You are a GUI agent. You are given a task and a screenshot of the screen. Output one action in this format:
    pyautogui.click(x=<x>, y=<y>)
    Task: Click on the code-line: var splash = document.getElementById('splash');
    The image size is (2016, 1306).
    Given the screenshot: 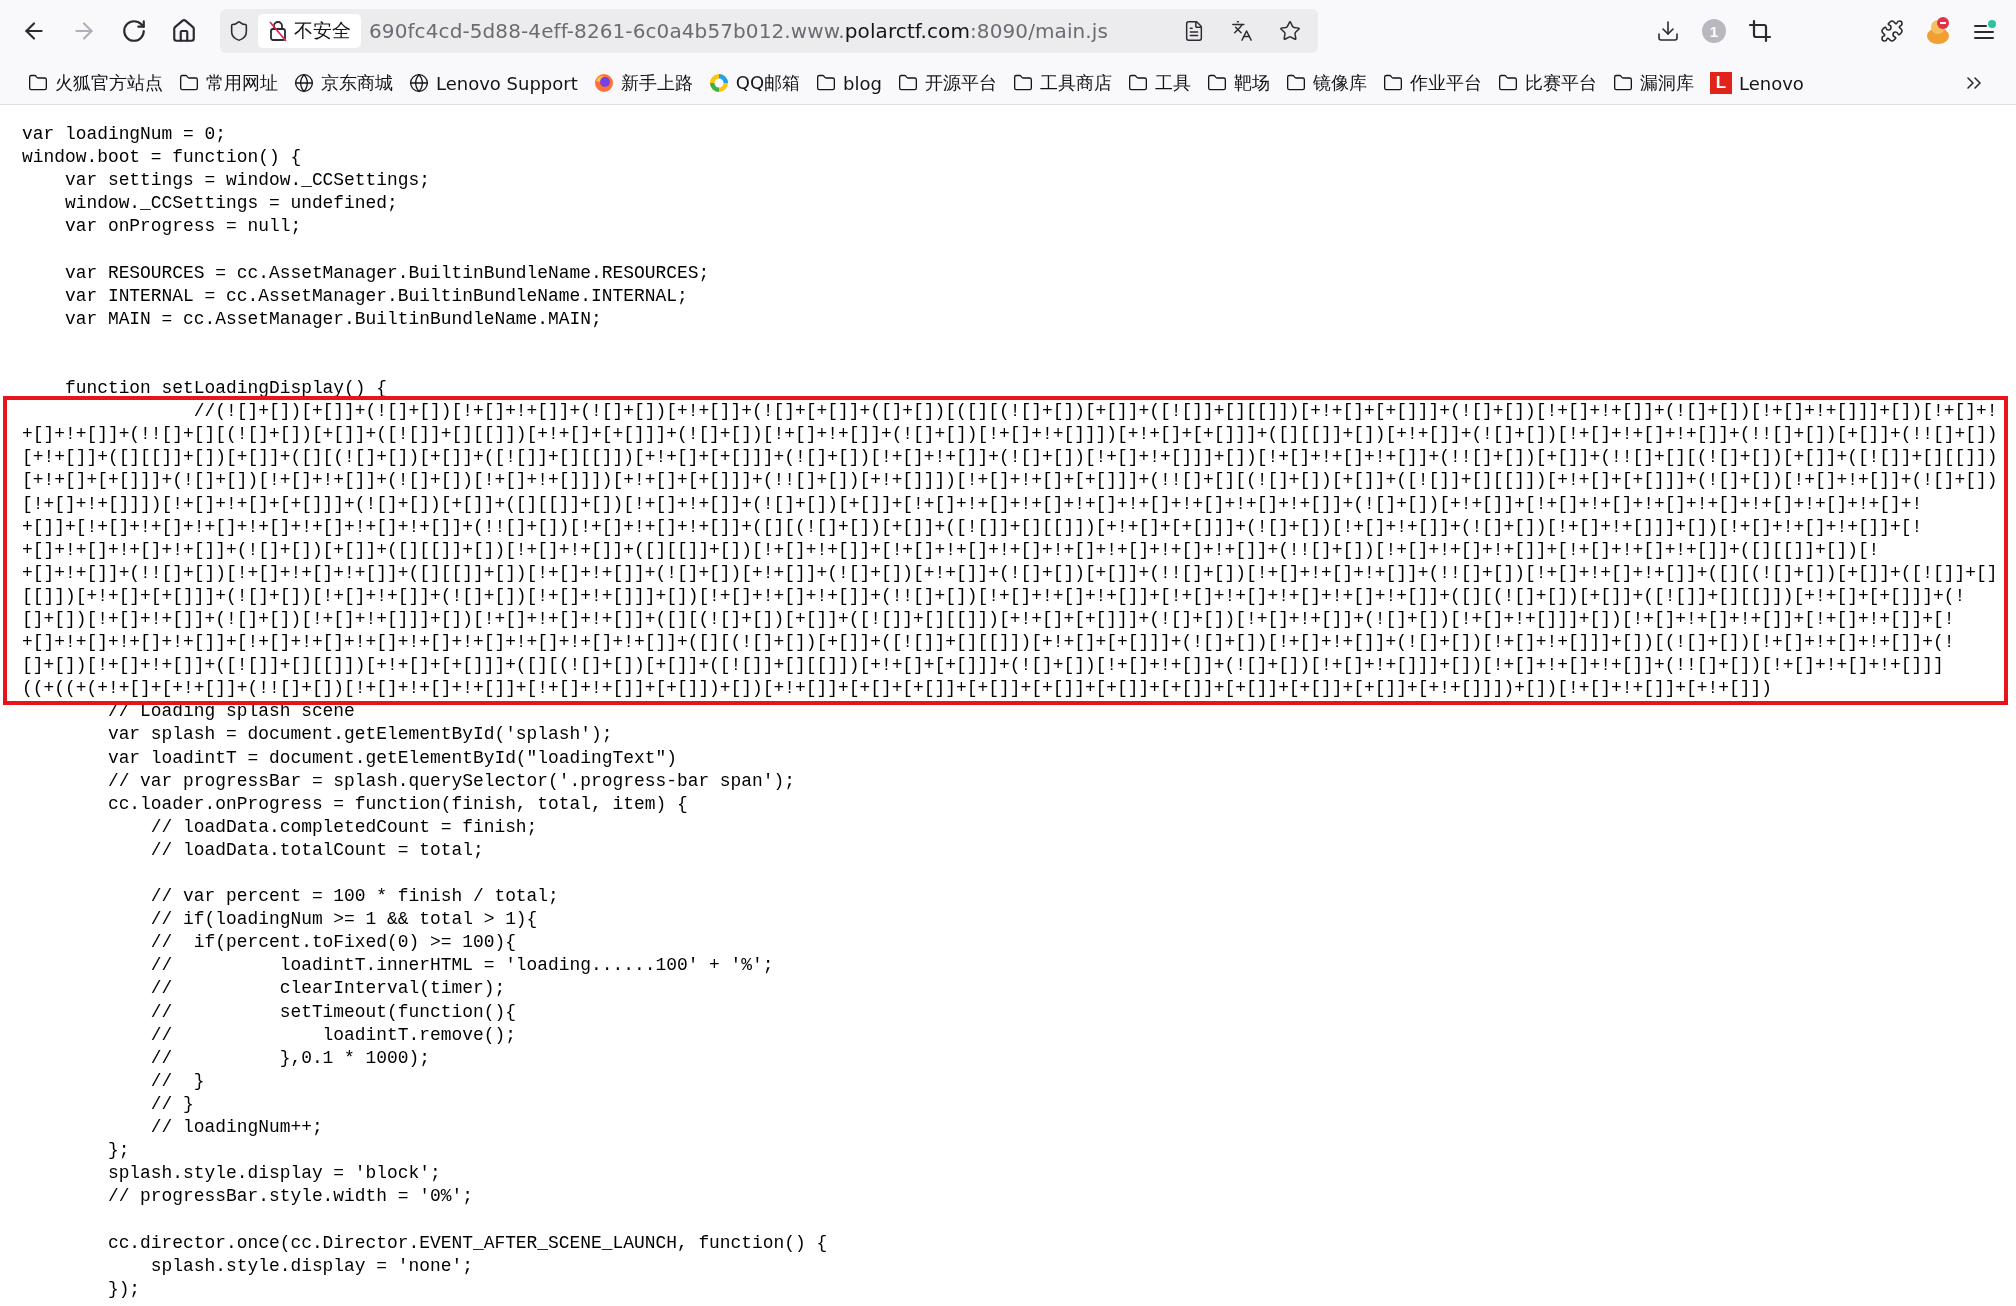 What is the action you would take?
    pyautogui.click(x=360, y=735)
    